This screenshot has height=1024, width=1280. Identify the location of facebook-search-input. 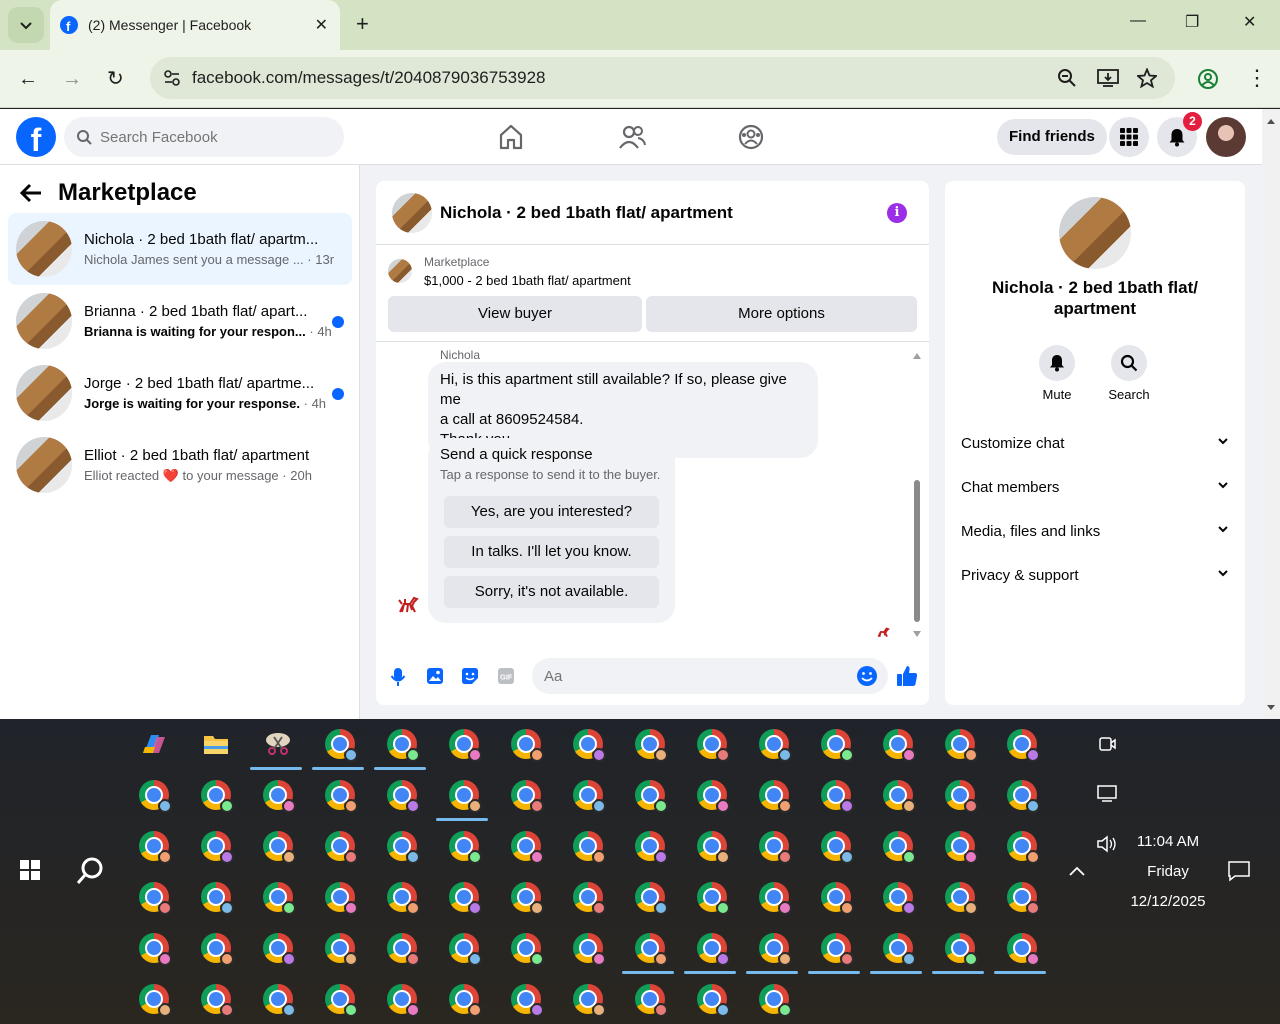
(210, 137).